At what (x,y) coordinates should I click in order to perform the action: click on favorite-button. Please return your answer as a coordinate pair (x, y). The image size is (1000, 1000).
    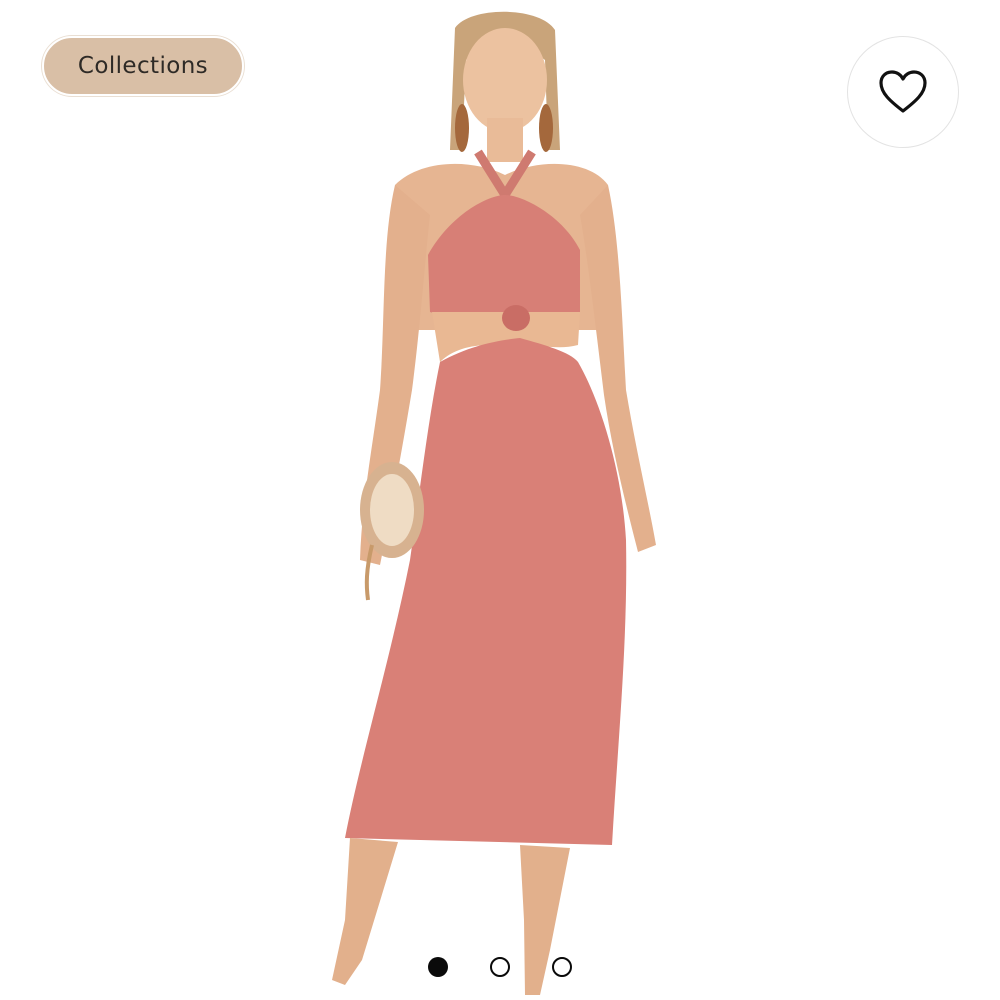
    Looking at the image, I should click on (903, 92).